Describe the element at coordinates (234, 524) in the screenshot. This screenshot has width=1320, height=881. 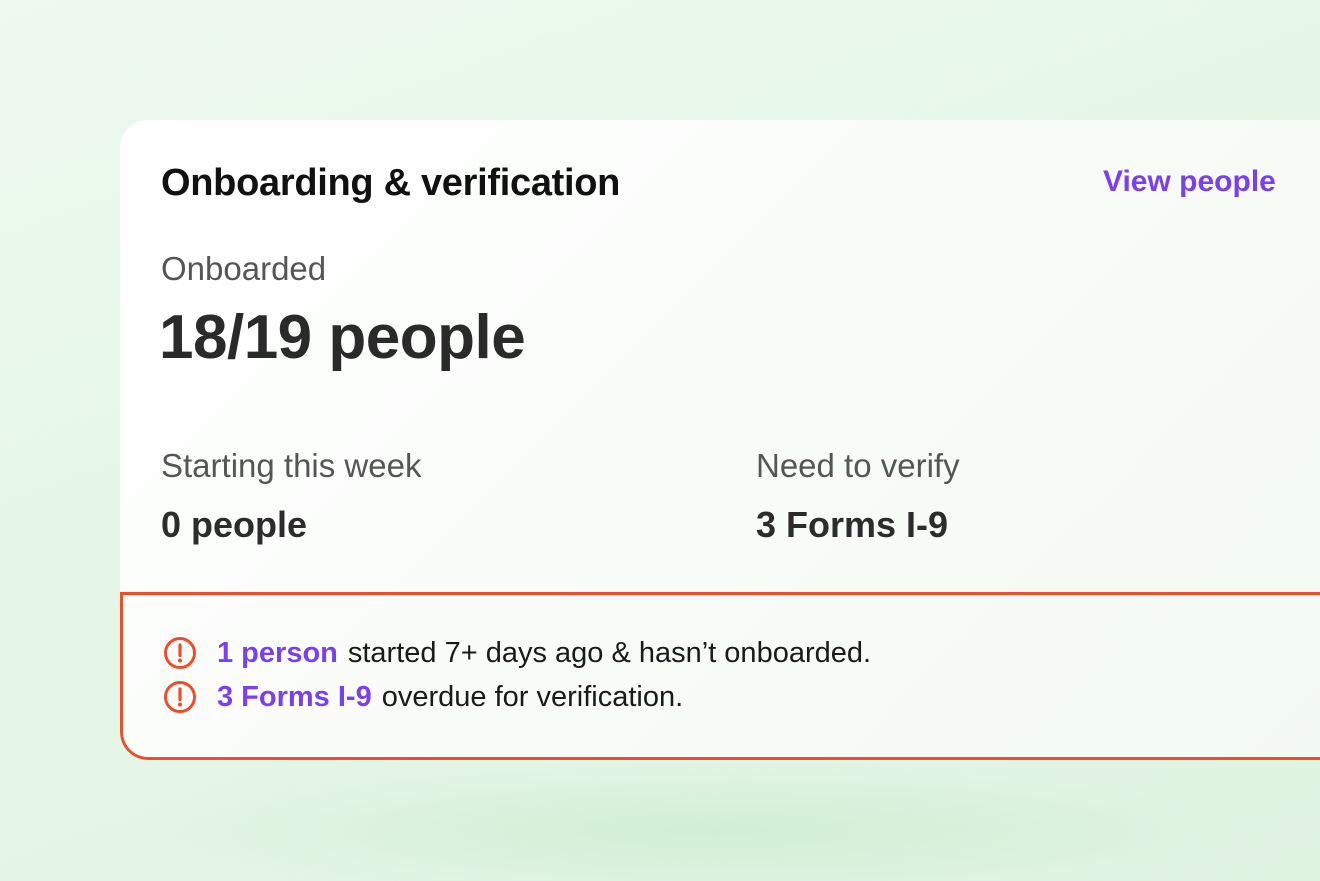
I see `starting-this-week-value: 0 people` at that location.